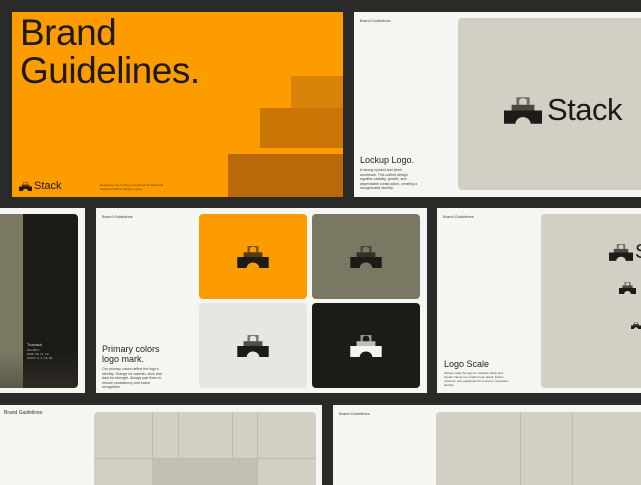 The width and height of the screenshot is (641, 485). I want to click on tile-olive, so click(366, 256).